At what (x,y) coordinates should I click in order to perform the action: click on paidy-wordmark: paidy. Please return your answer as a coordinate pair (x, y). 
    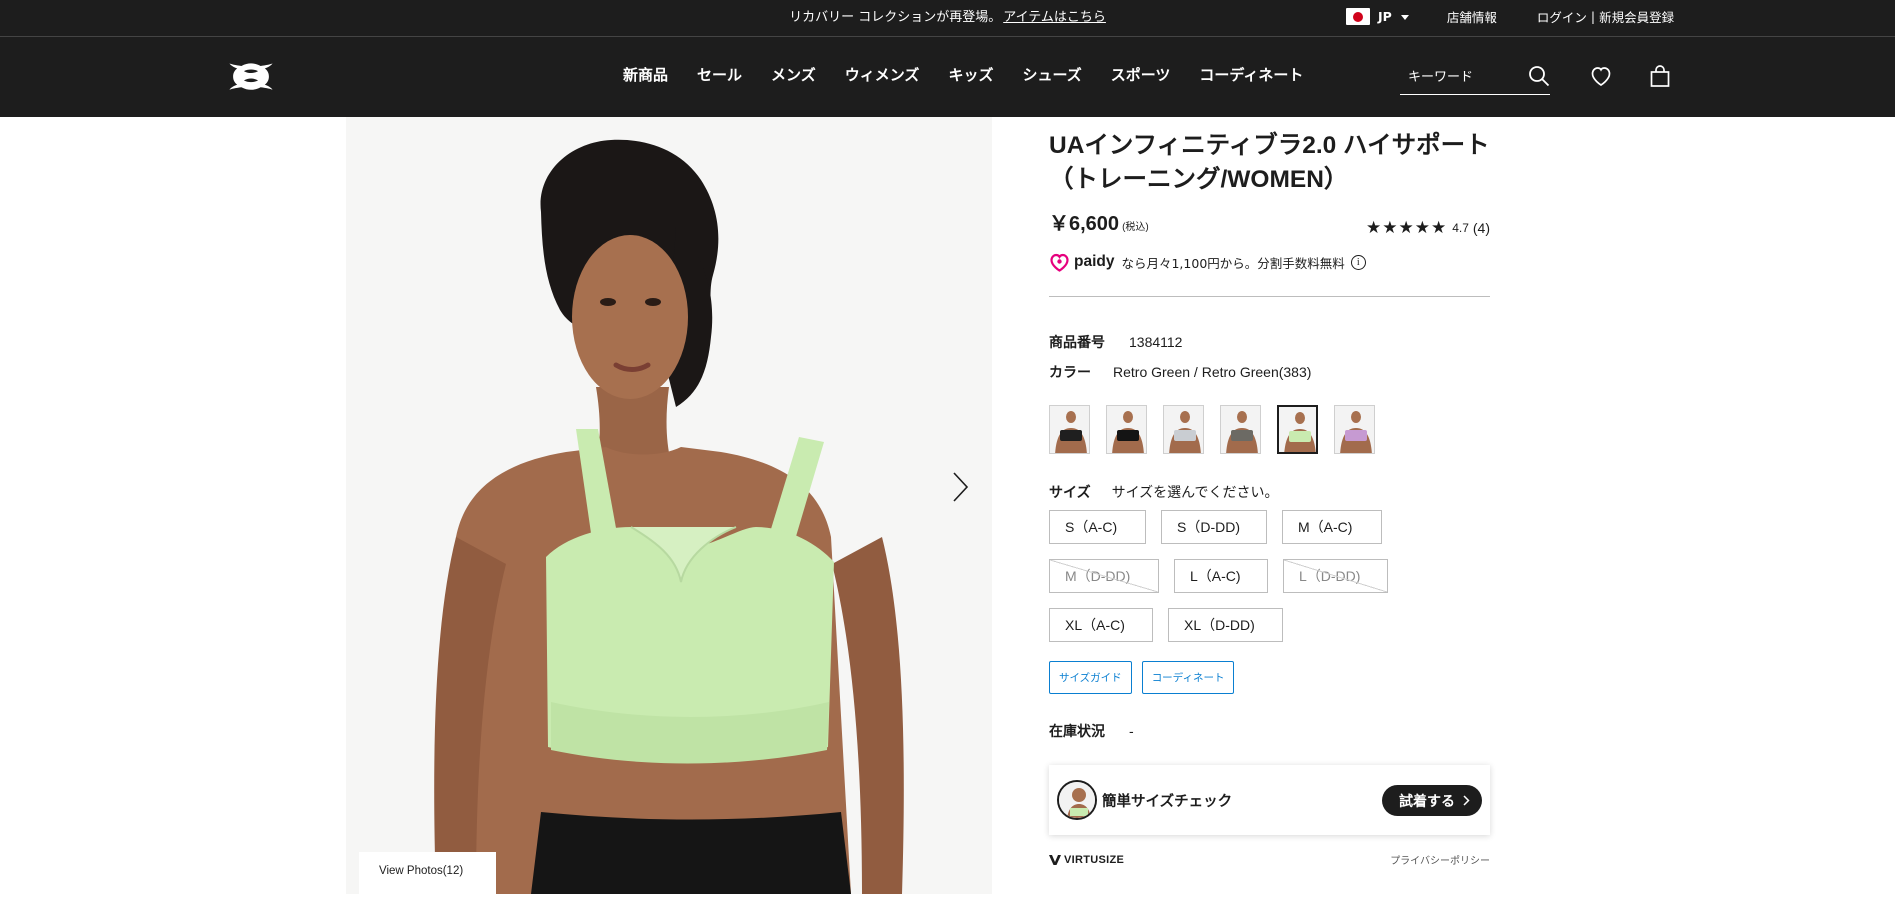
    Looking at the image, I should click on (1094, 261).